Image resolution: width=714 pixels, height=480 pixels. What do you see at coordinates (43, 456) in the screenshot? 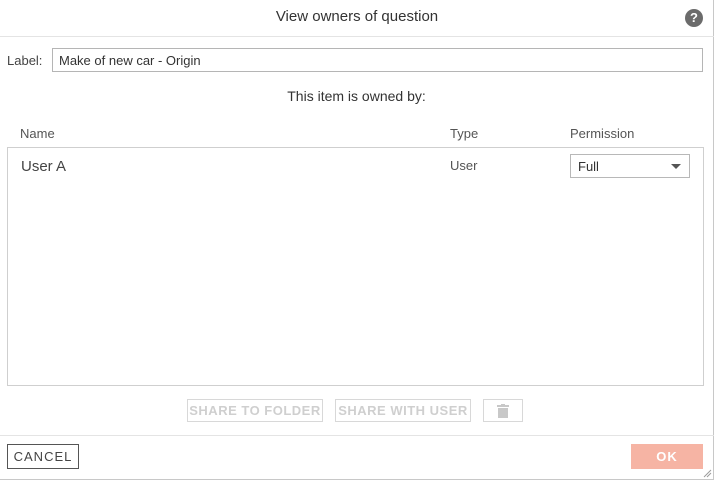
I see `cancel-button: CANCEL` at bounding box center [43, 456].